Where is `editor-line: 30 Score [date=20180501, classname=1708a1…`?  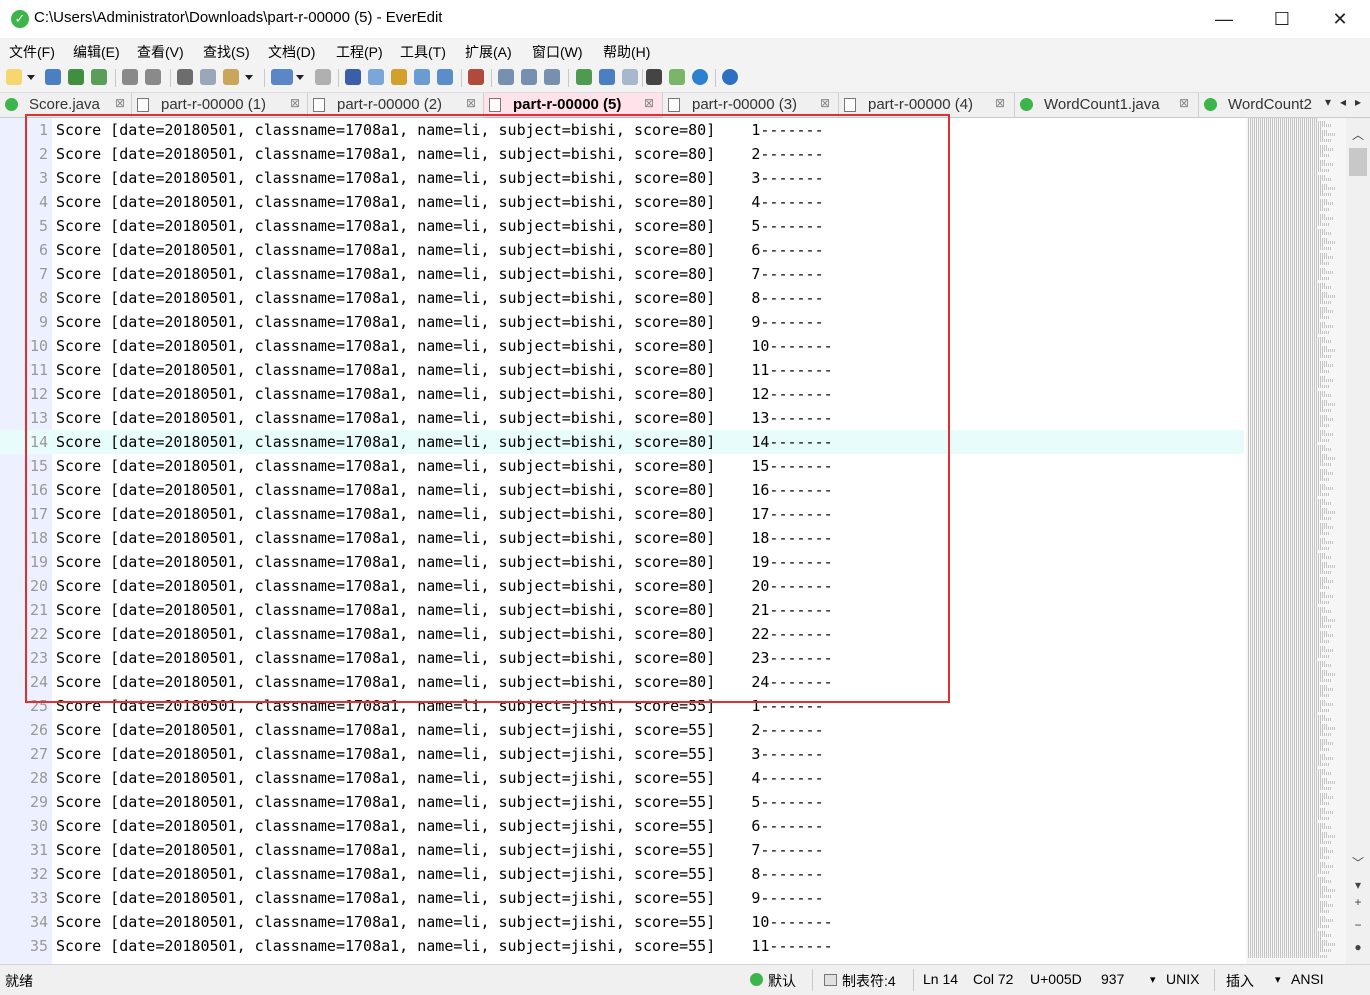 editor-line: 30 Score [date=20180501, classname=1708a1… is located at coordinates (622, 826).